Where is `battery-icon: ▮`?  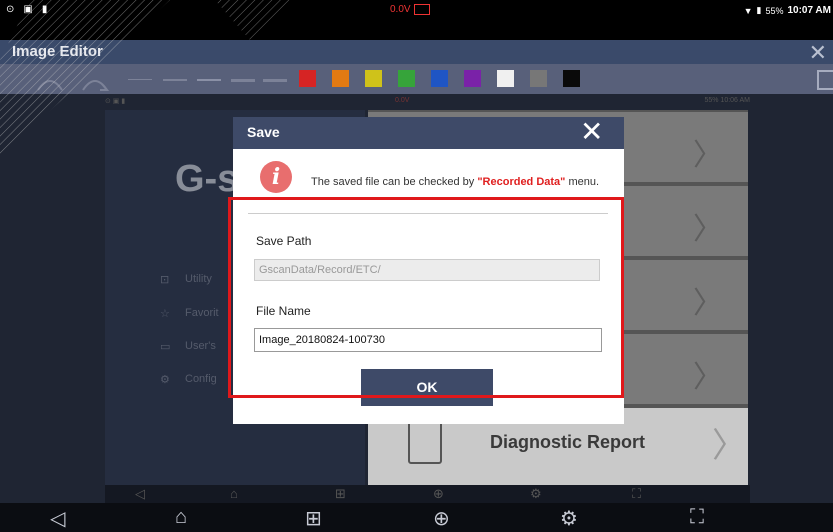
battery-icon: ▮ is located at coordinates (759, 10).